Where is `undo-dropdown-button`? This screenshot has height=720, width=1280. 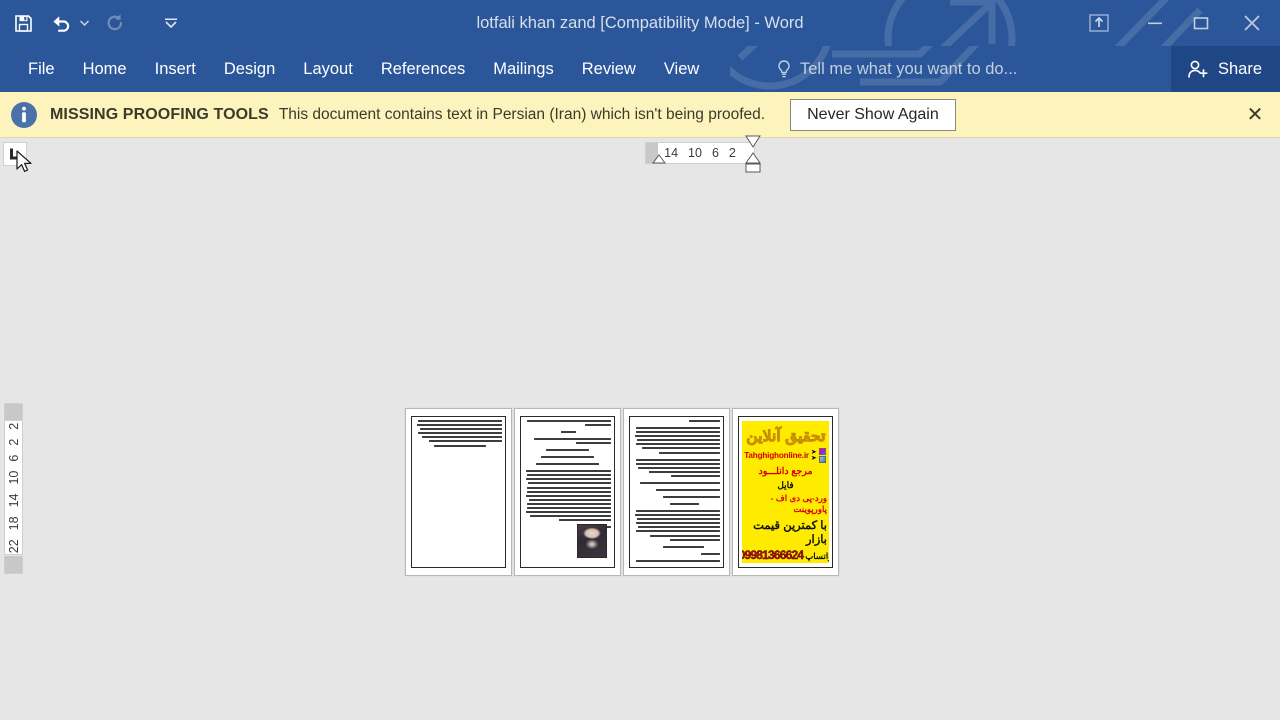 undo-dropdown-button is located at coordinates (84, 23).